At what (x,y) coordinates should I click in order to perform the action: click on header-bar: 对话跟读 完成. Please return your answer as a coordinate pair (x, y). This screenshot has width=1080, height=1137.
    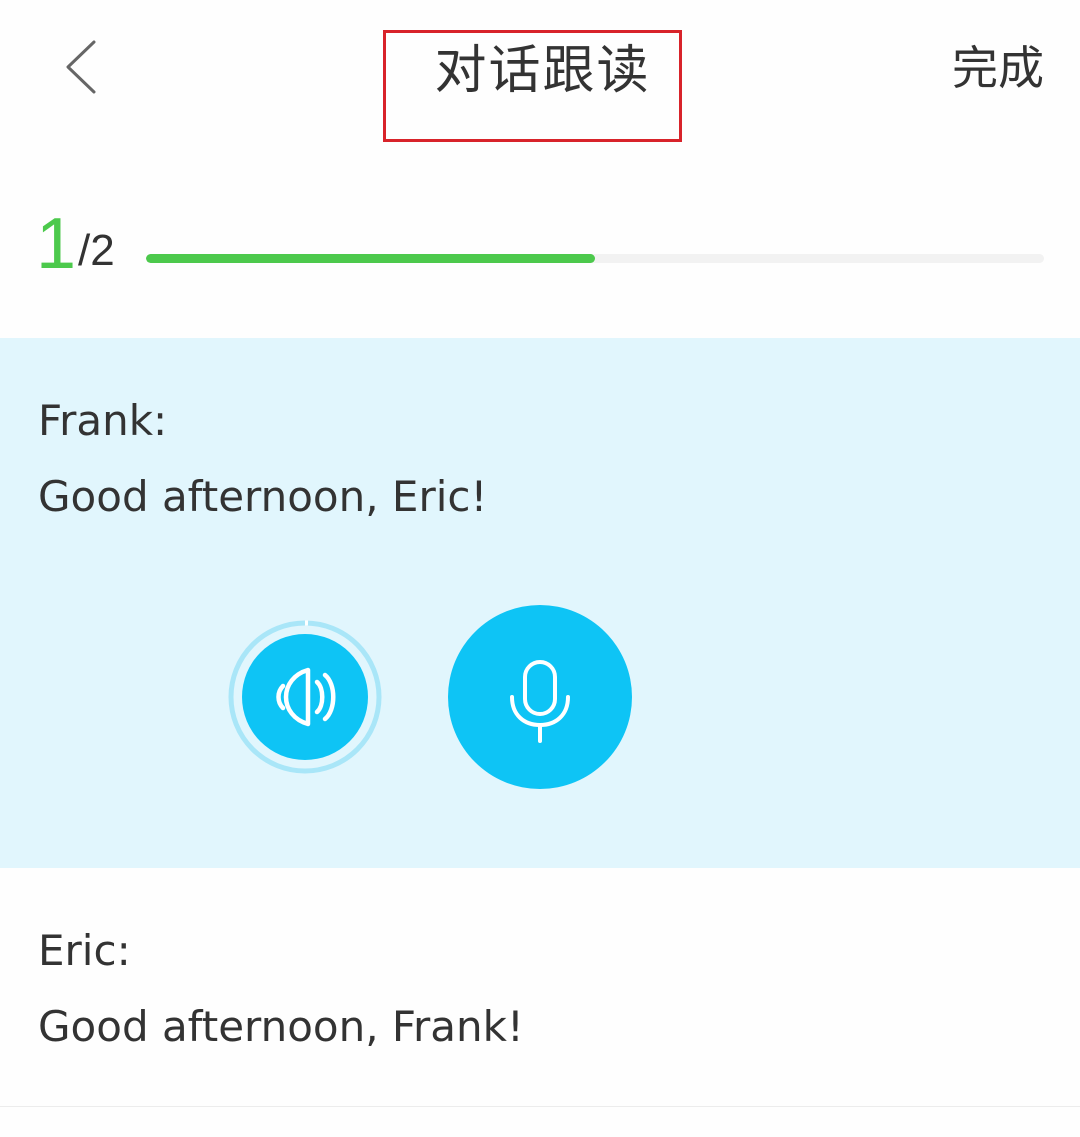
    Looking at the image, I should click on (540, 75).